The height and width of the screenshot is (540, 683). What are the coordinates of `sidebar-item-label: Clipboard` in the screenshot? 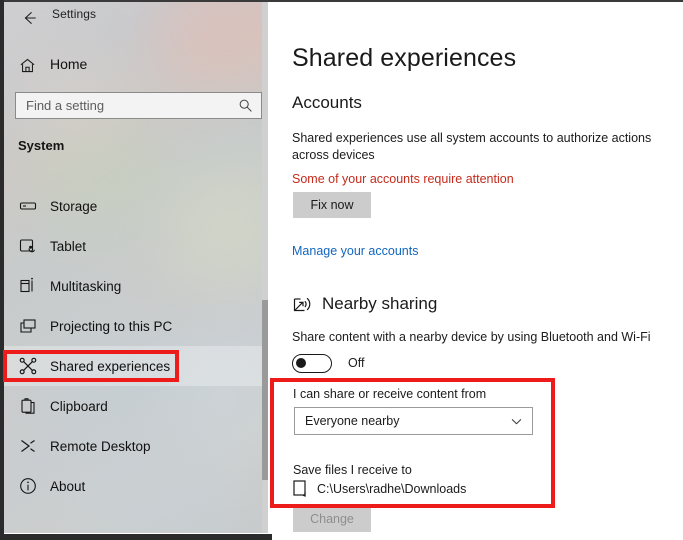 It's located at (79, 406).